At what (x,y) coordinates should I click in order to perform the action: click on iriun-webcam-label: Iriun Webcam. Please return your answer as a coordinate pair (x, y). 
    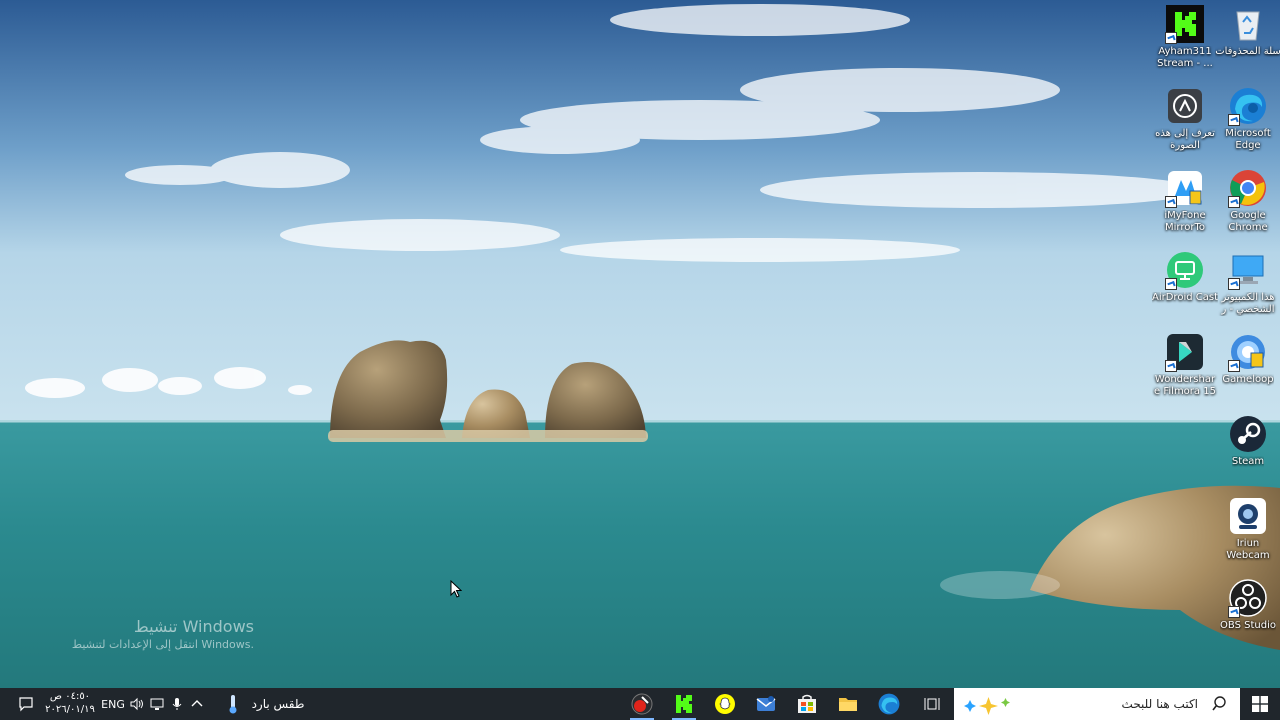
    Looking at the image, I should click on (1248, 549).